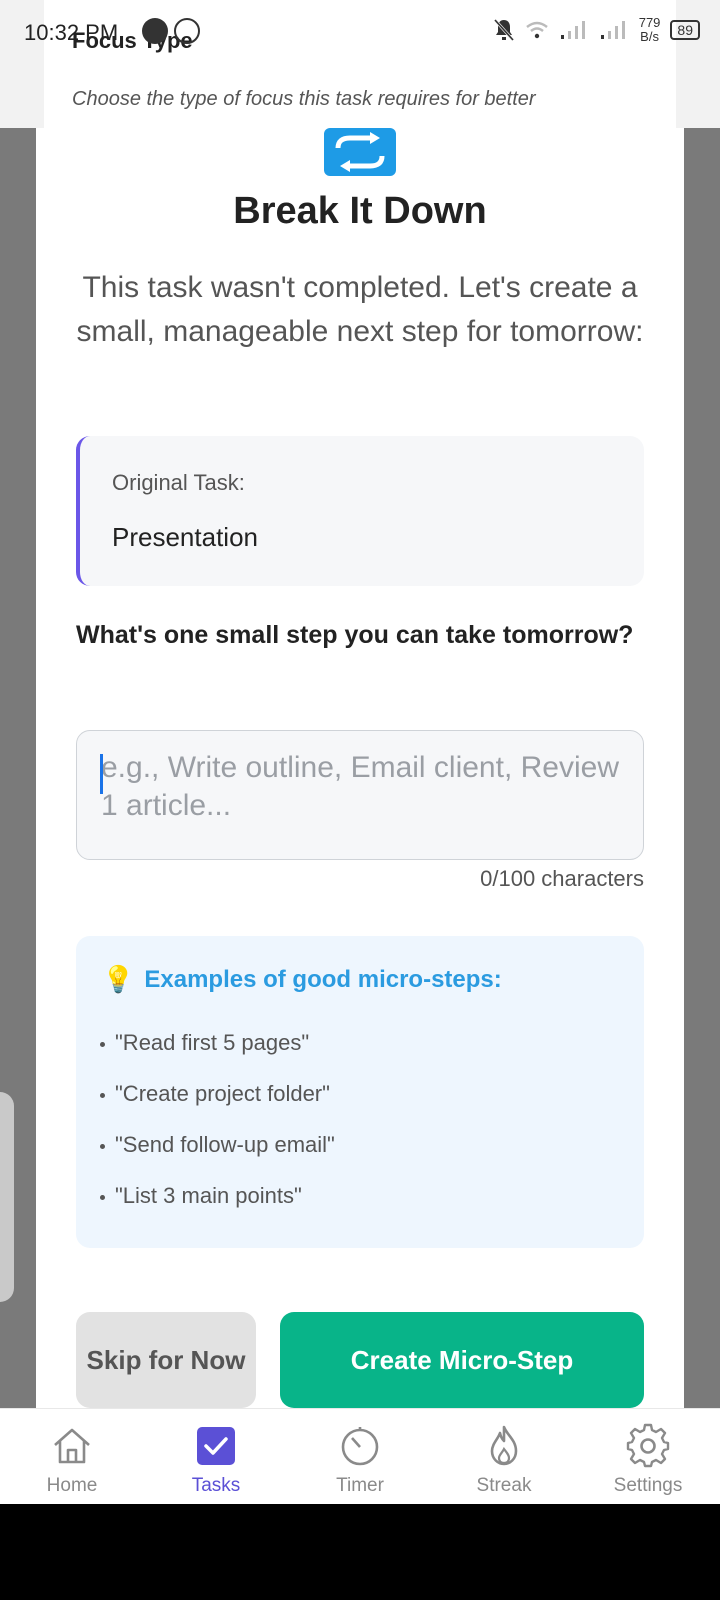 This screenshot has width=720, height=1600. I want to click on micro-step-input, so click(360, 795).